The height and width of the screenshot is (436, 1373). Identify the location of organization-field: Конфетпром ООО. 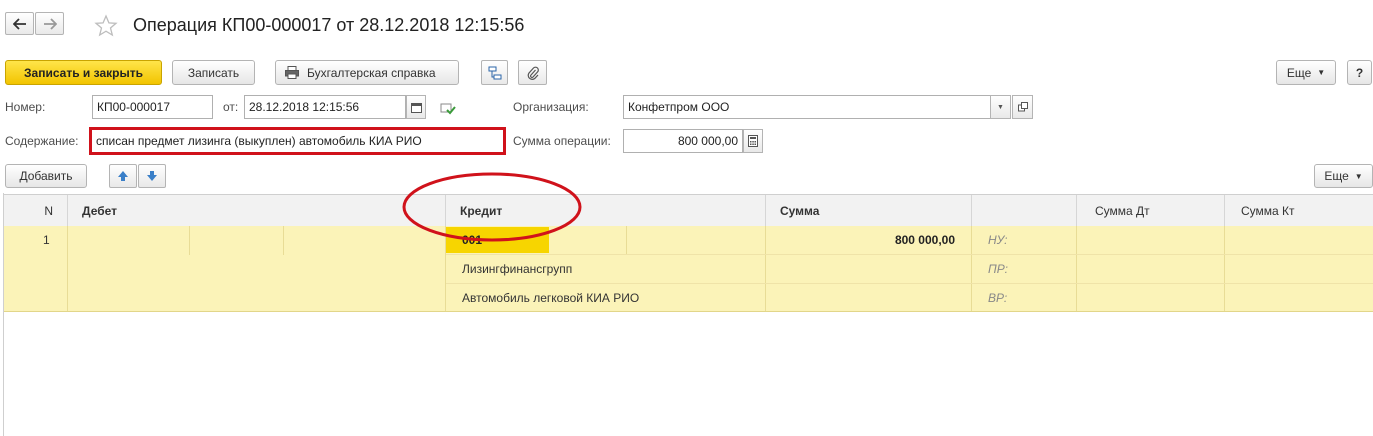
(807, 107).